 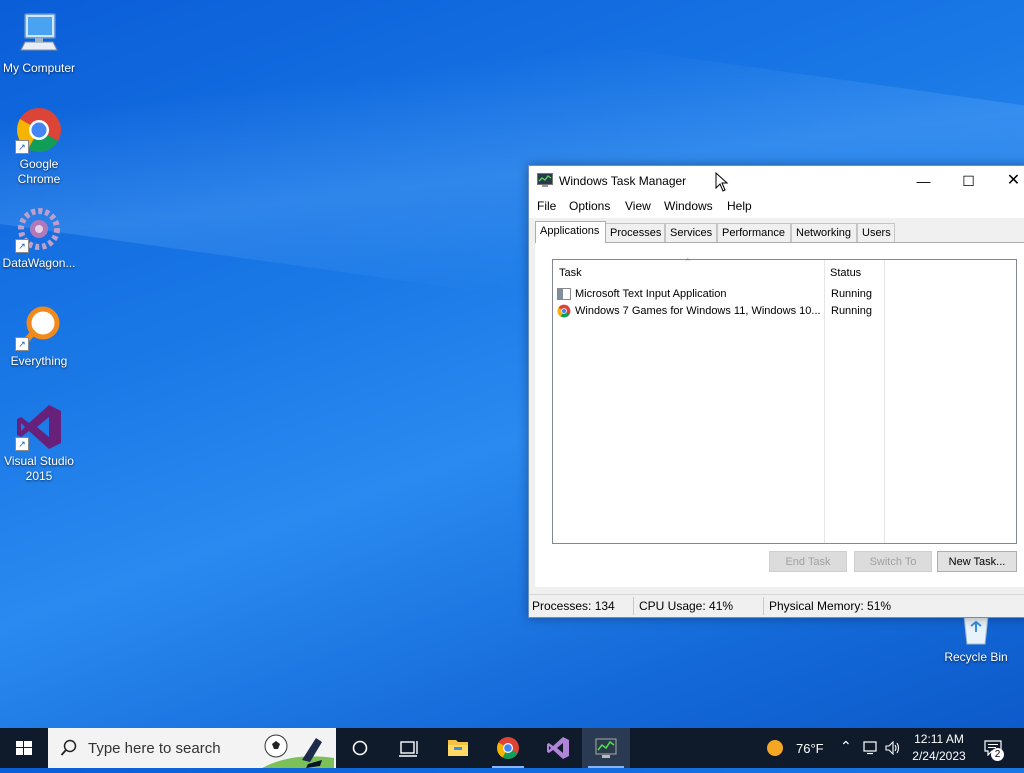 I want to click on tab-applications: Applications, so click(x=570, y=232).